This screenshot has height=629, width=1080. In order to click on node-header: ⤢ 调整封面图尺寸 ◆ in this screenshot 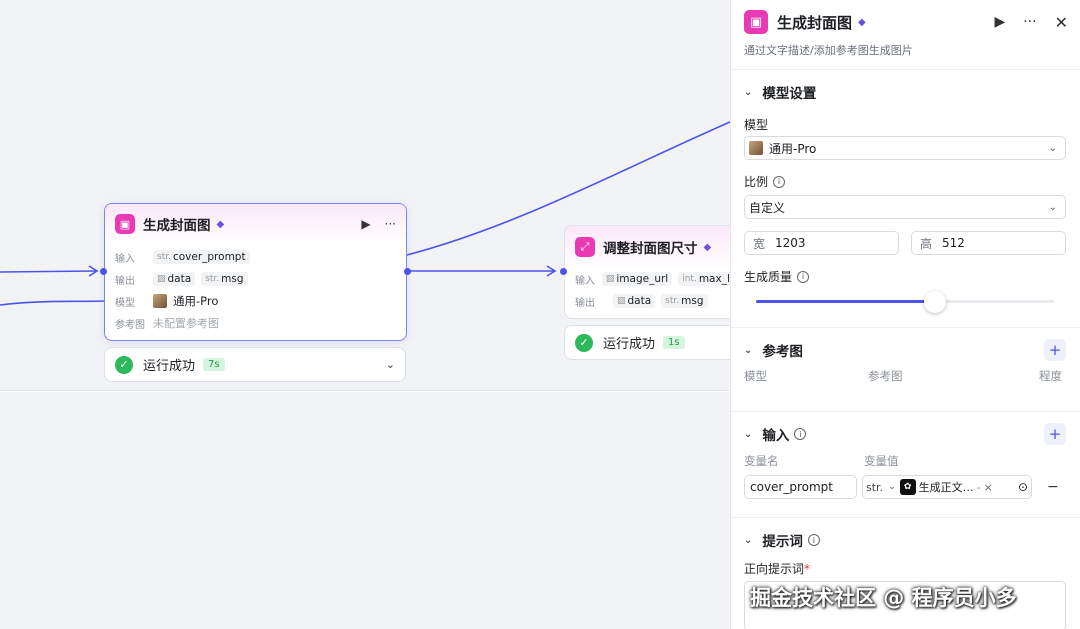, I will do `click(647, 247)`.